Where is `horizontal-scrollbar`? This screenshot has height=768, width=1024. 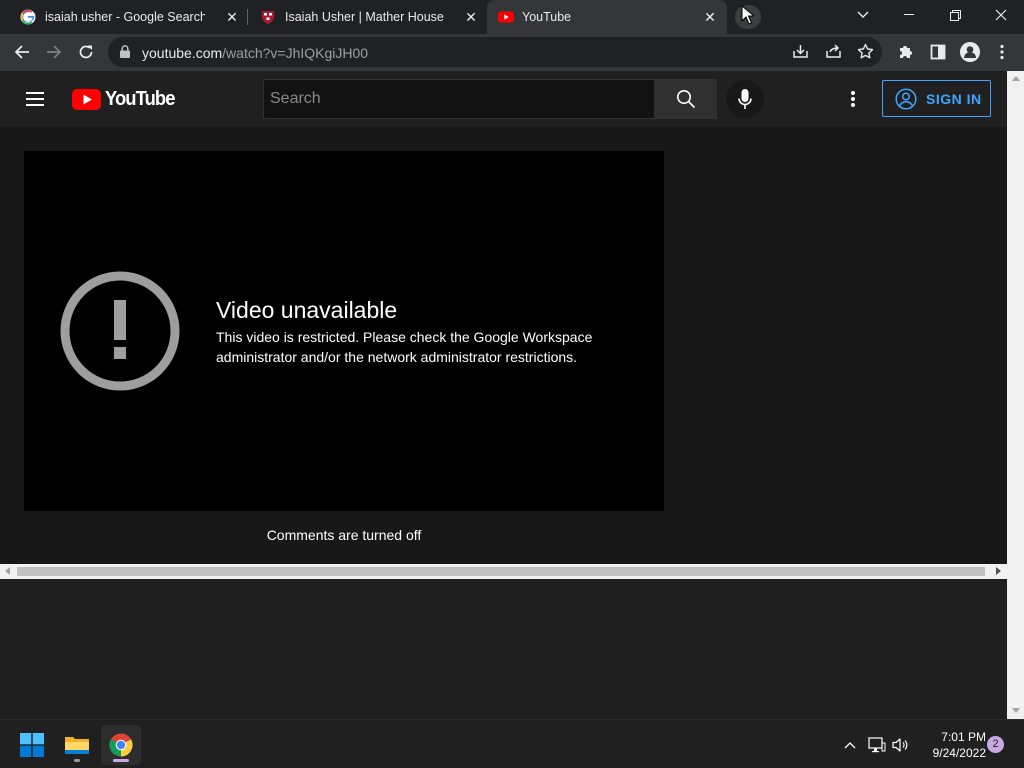
horizontal-scrollbar is located at coordinates (503, 571).